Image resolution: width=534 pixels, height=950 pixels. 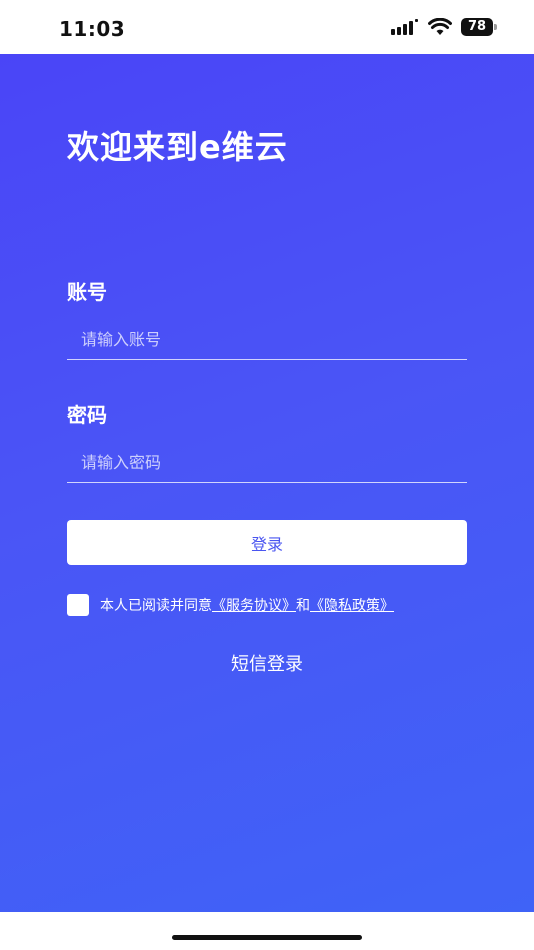 I want to click on signal-icon, so click(x=404, y=27).